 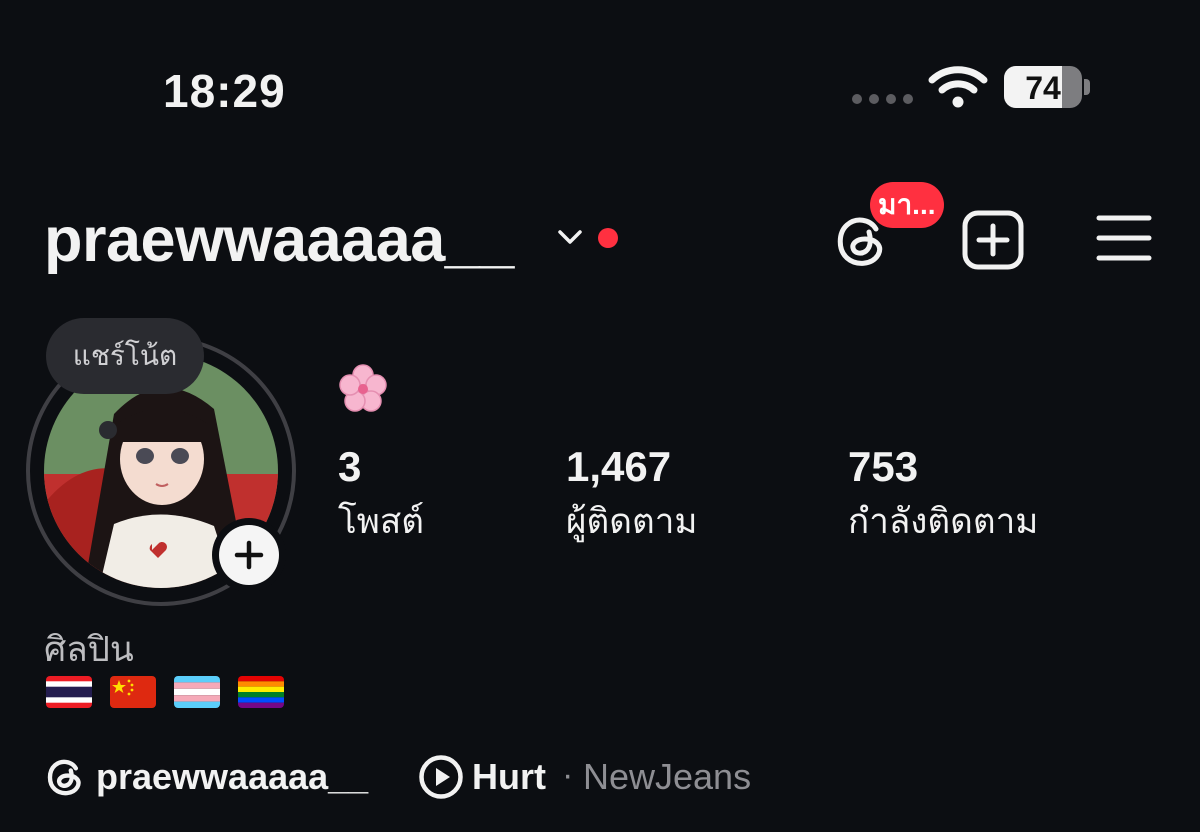 I want to click on battery-percent: 74, so click(x=1043, y=88).